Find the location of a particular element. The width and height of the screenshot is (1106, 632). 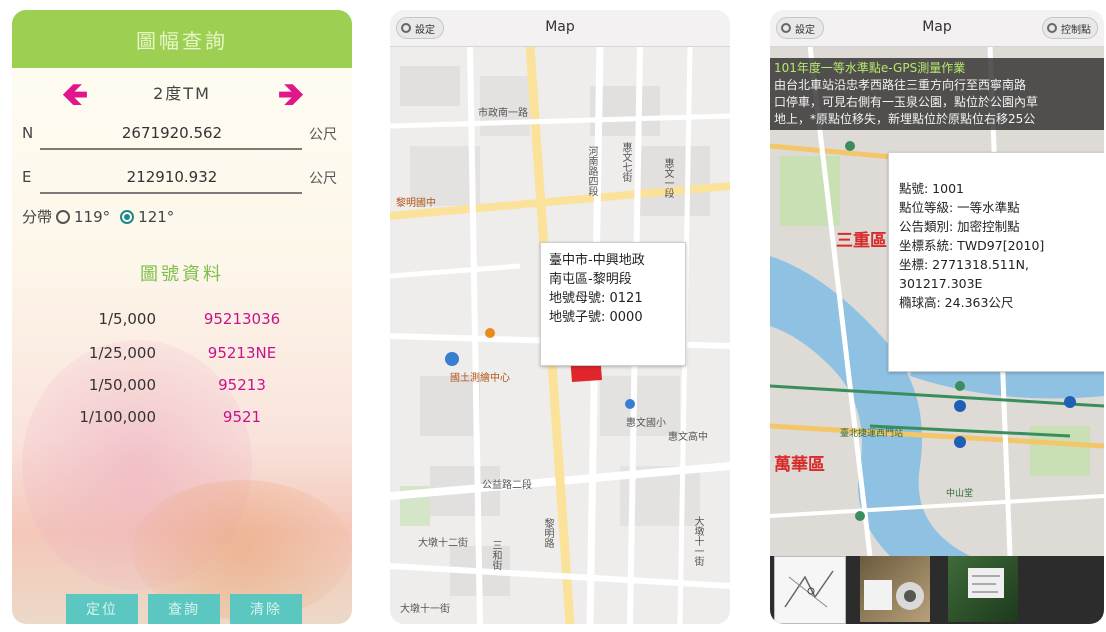

sketch-thumbnail is located at coordinates (810, 590).